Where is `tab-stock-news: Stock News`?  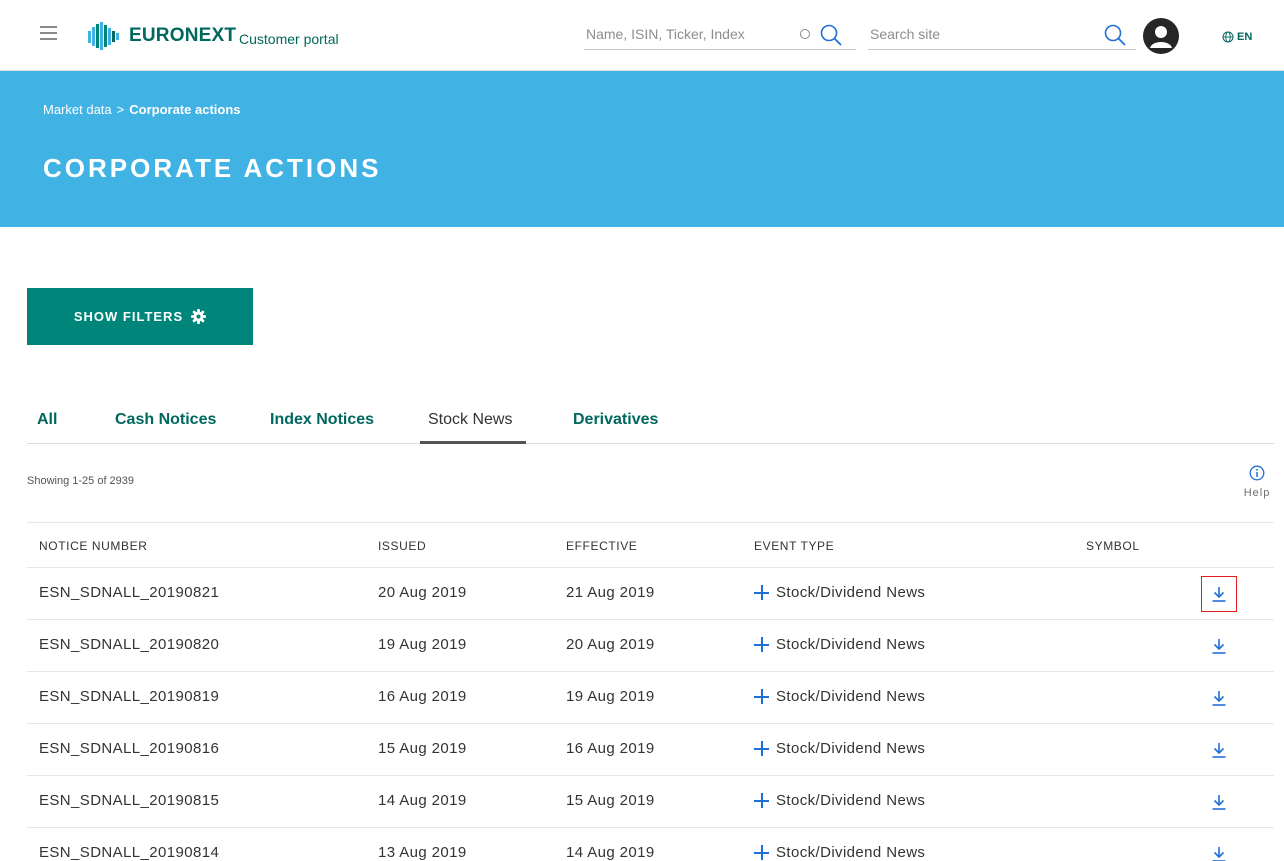
tab-stock-news: Stock News is located at coordinates (470, 420).